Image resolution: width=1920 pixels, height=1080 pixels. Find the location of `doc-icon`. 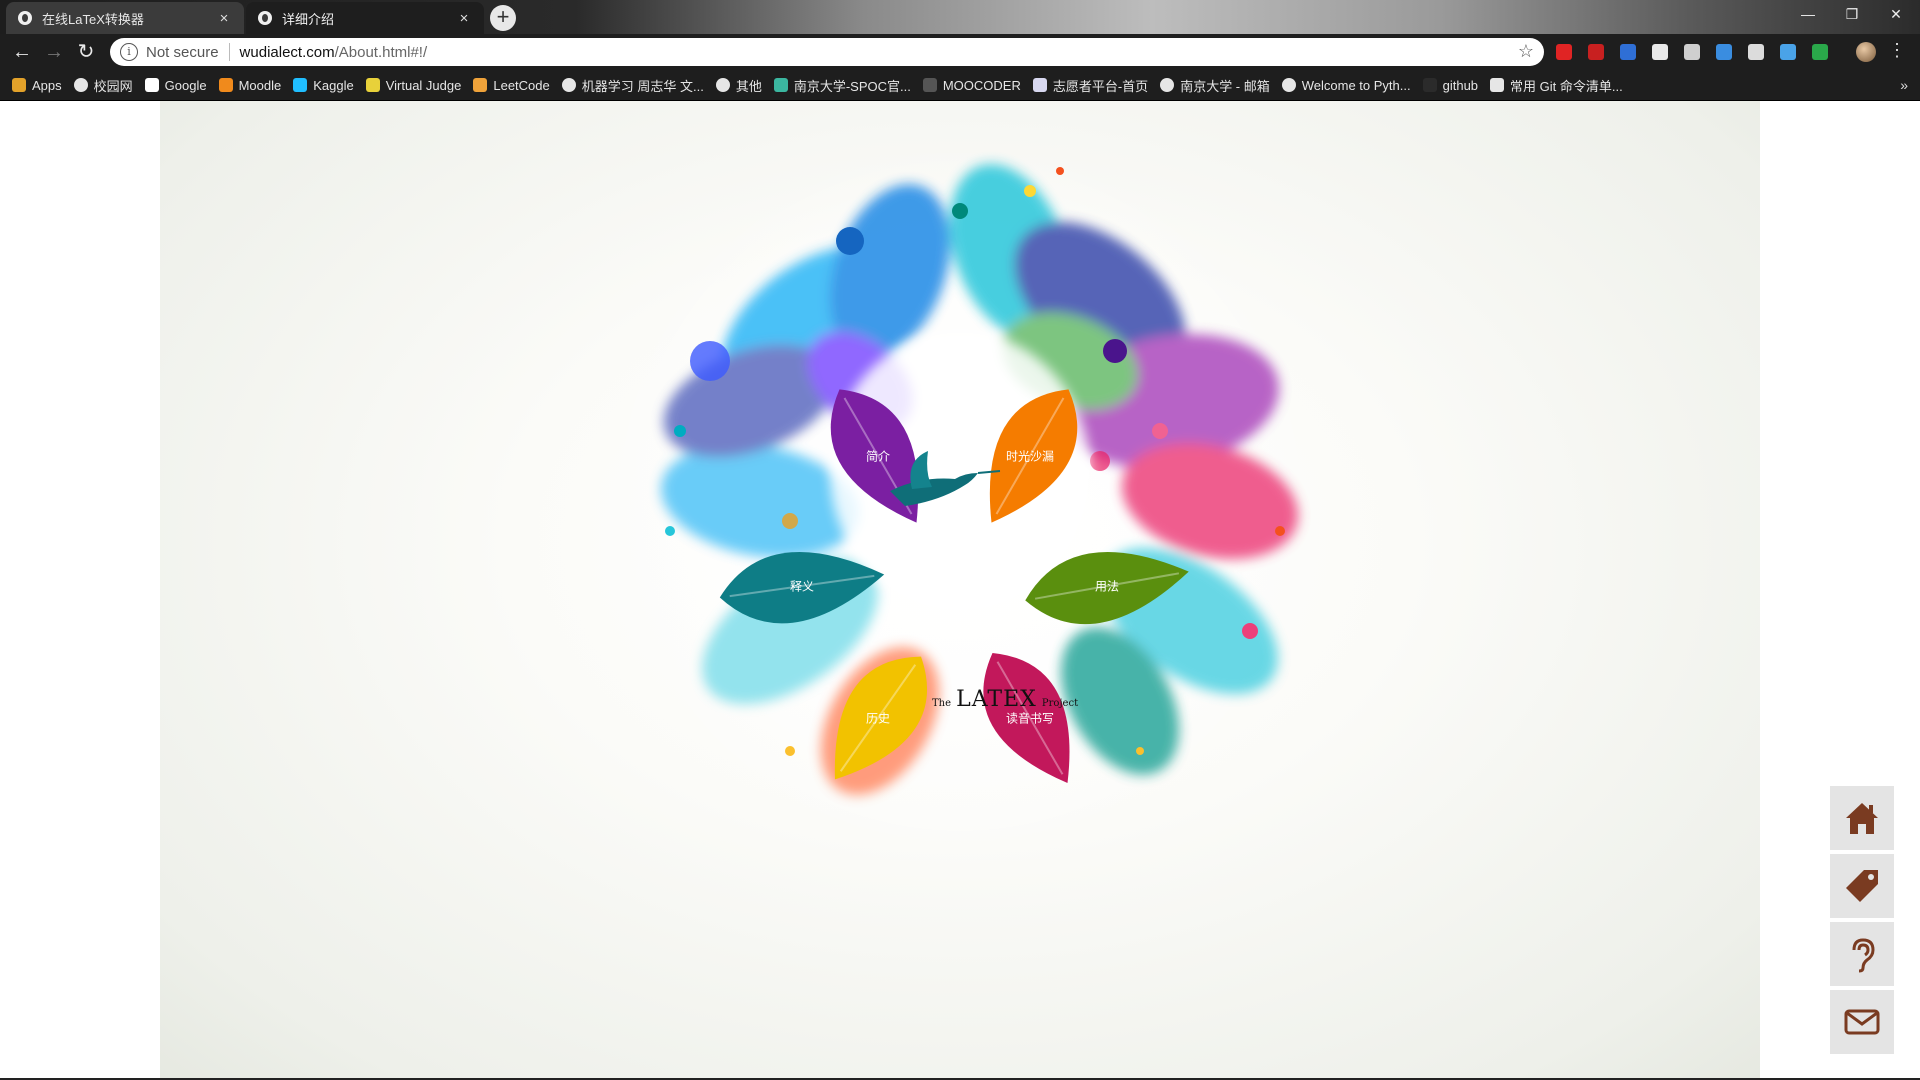

doc-icon is located at coordinates (1497, 85).